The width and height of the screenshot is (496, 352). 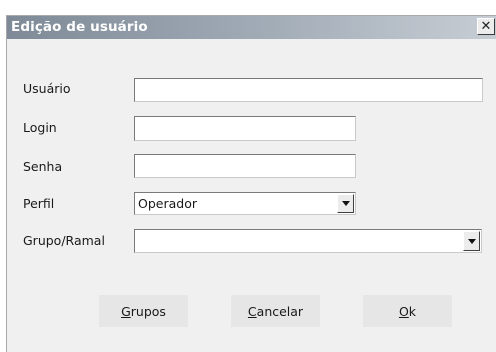 What do you see at coordinates (43, 166) in the screenshot?
I see `senha-label: Senha` at bounding box center [43, 166].